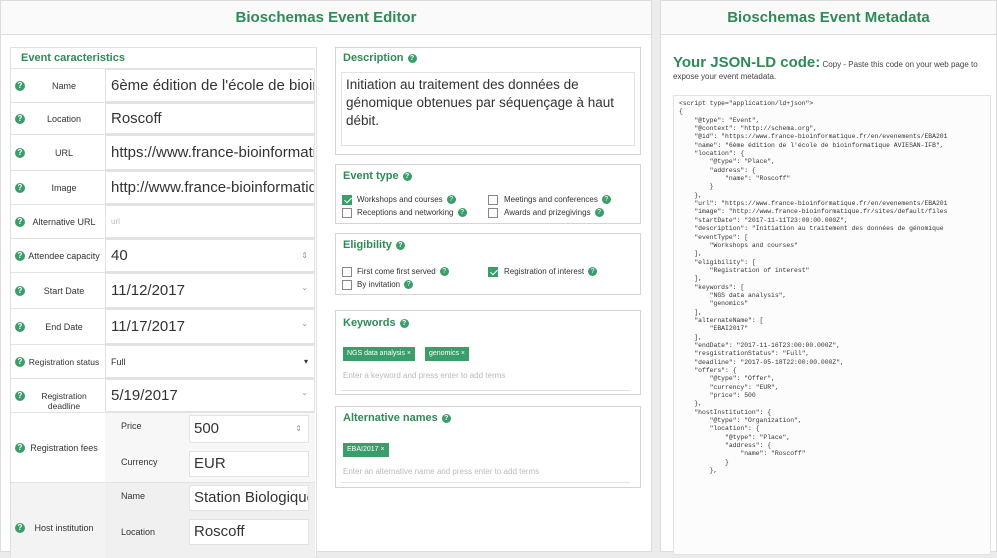 The image size is (997, 558). I want to click on image-label: Image, so click(64, 188).